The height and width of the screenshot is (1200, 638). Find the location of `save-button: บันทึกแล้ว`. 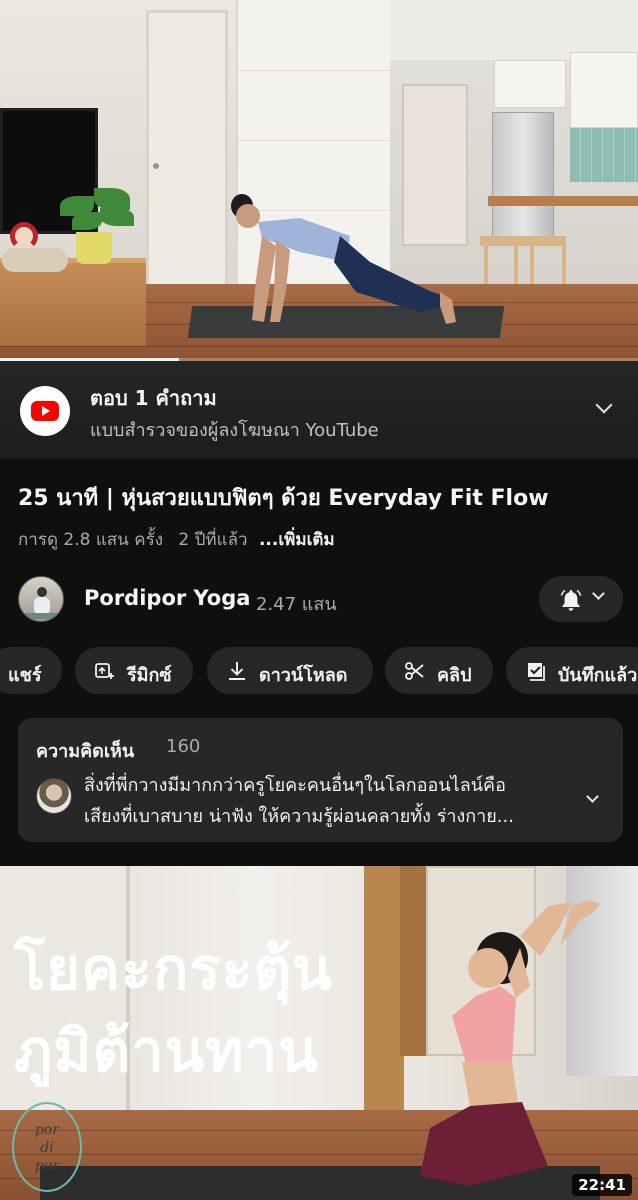

save-button: บันทึกแล้ว is located at coordinates (572, 670).